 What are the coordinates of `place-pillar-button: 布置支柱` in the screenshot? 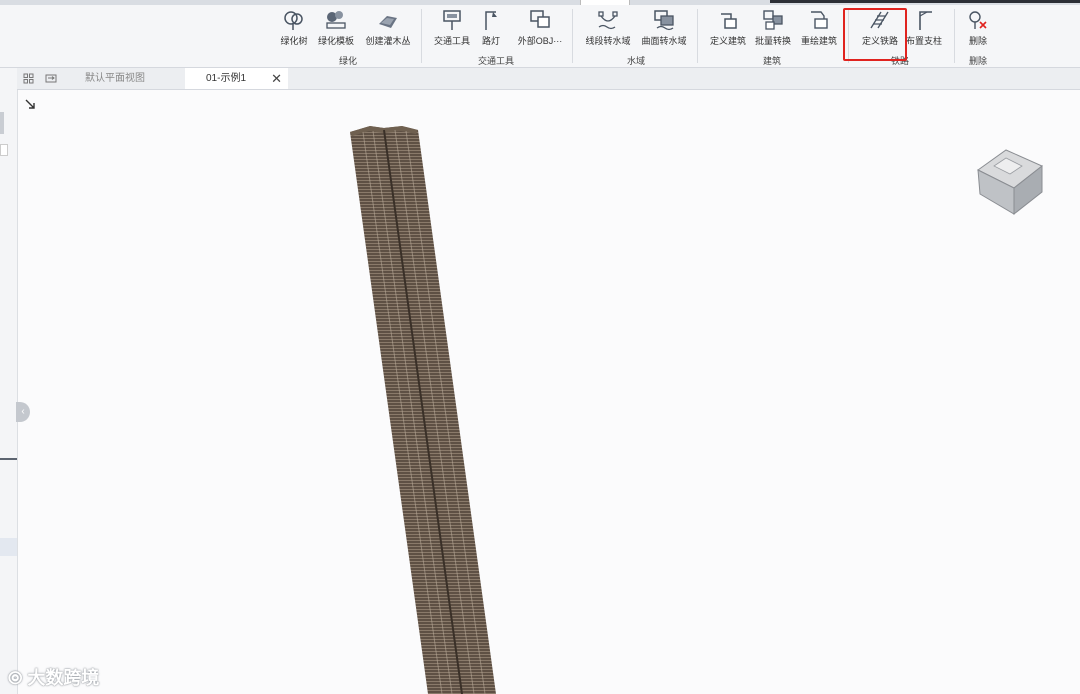 It's located at (924, 27).